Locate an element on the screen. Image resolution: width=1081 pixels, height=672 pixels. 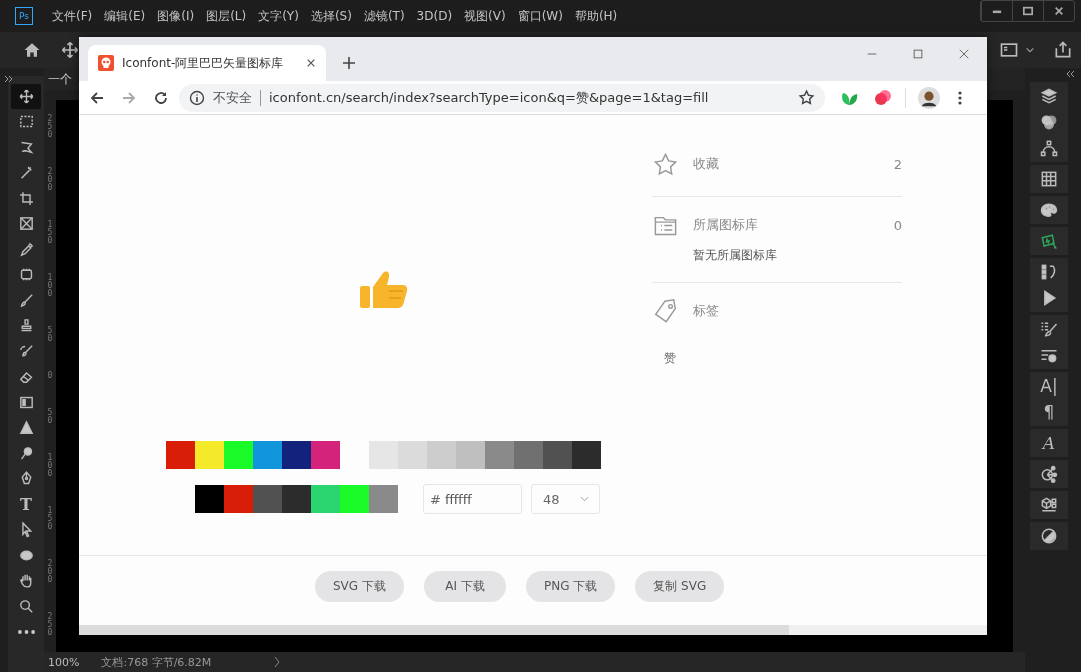
menu-item: 3D(D) is located at coordinates (434, 16).